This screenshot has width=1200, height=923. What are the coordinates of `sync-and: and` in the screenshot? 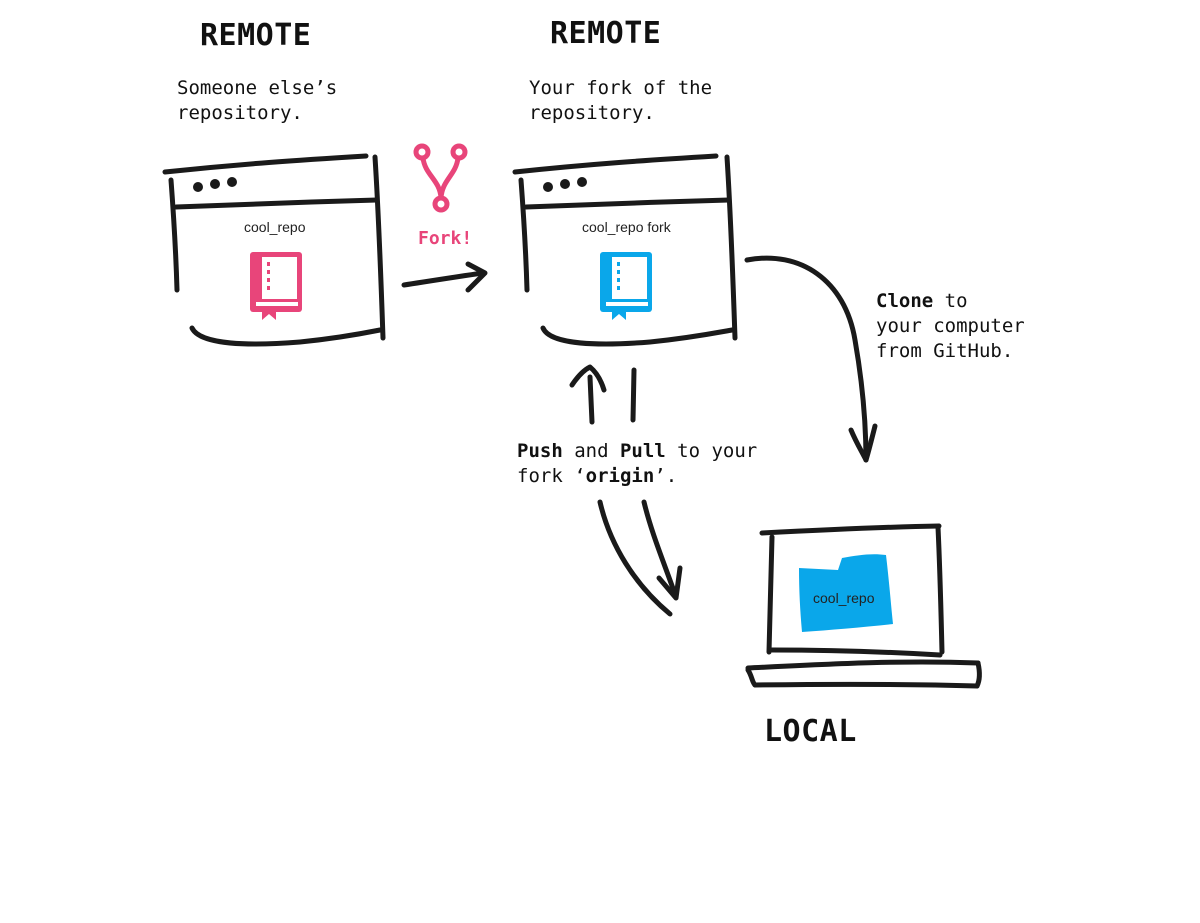 It's located at (591, 451).